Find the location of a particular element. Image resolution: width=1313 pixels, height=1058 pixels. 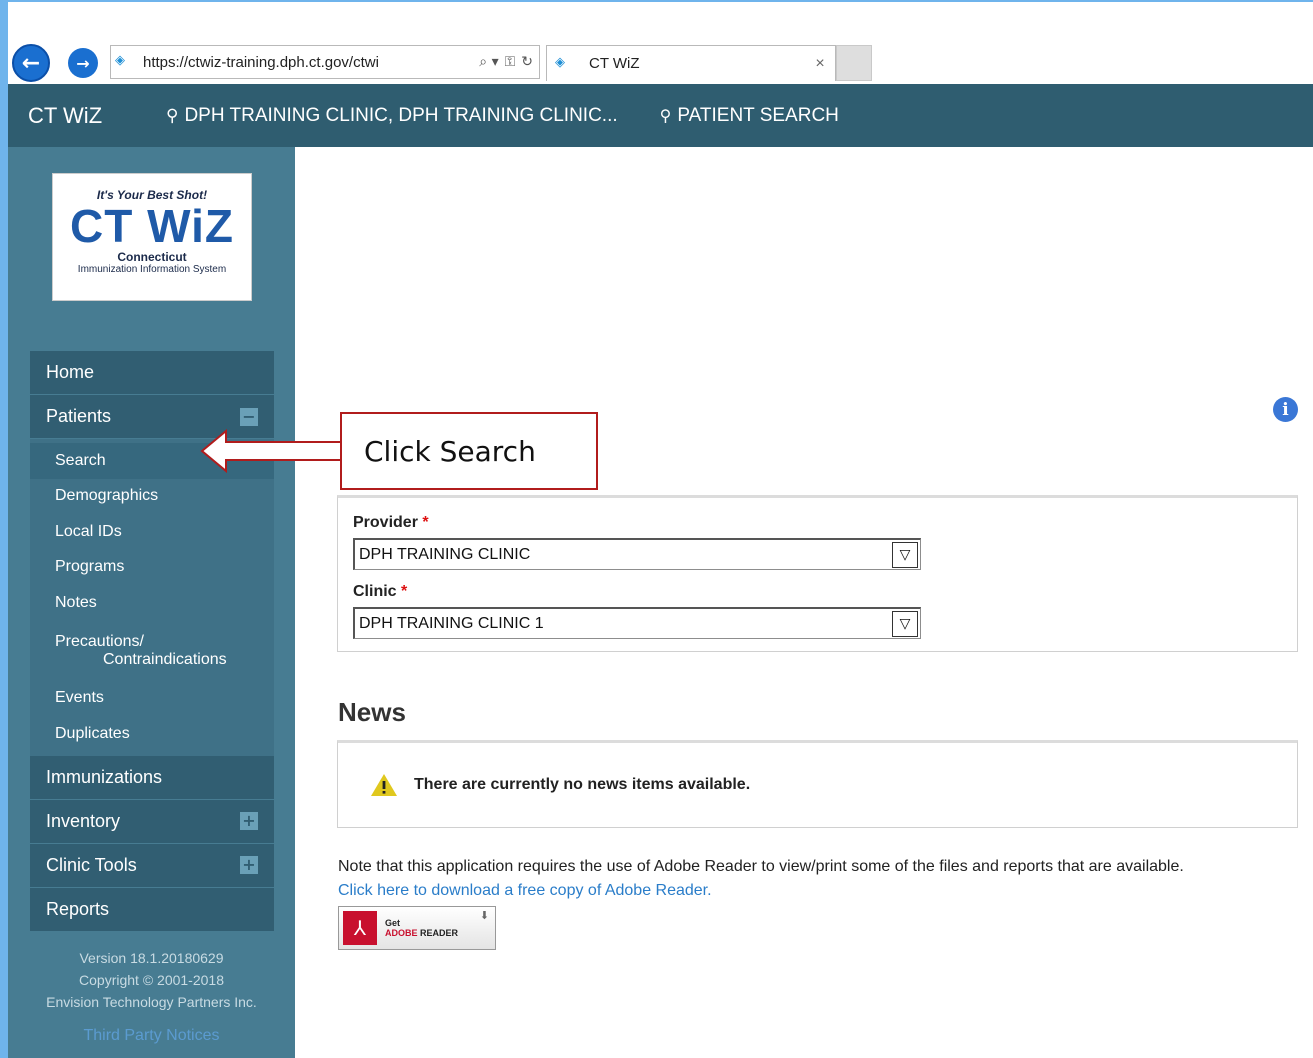

sidebar-item-label: Clinic Tools is located at coordinates (91, 864).